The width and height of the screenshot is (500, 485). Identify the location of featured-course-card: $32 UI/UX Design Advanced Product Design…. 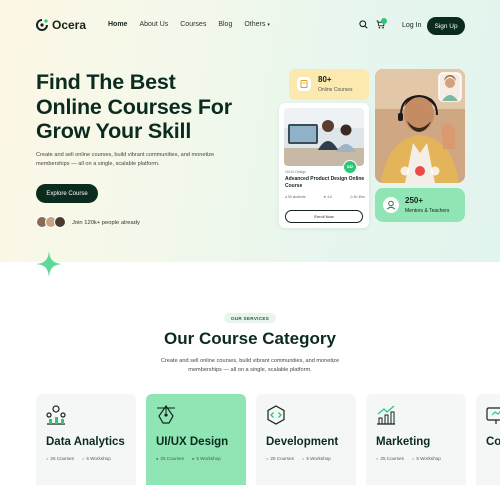
(324, 165).